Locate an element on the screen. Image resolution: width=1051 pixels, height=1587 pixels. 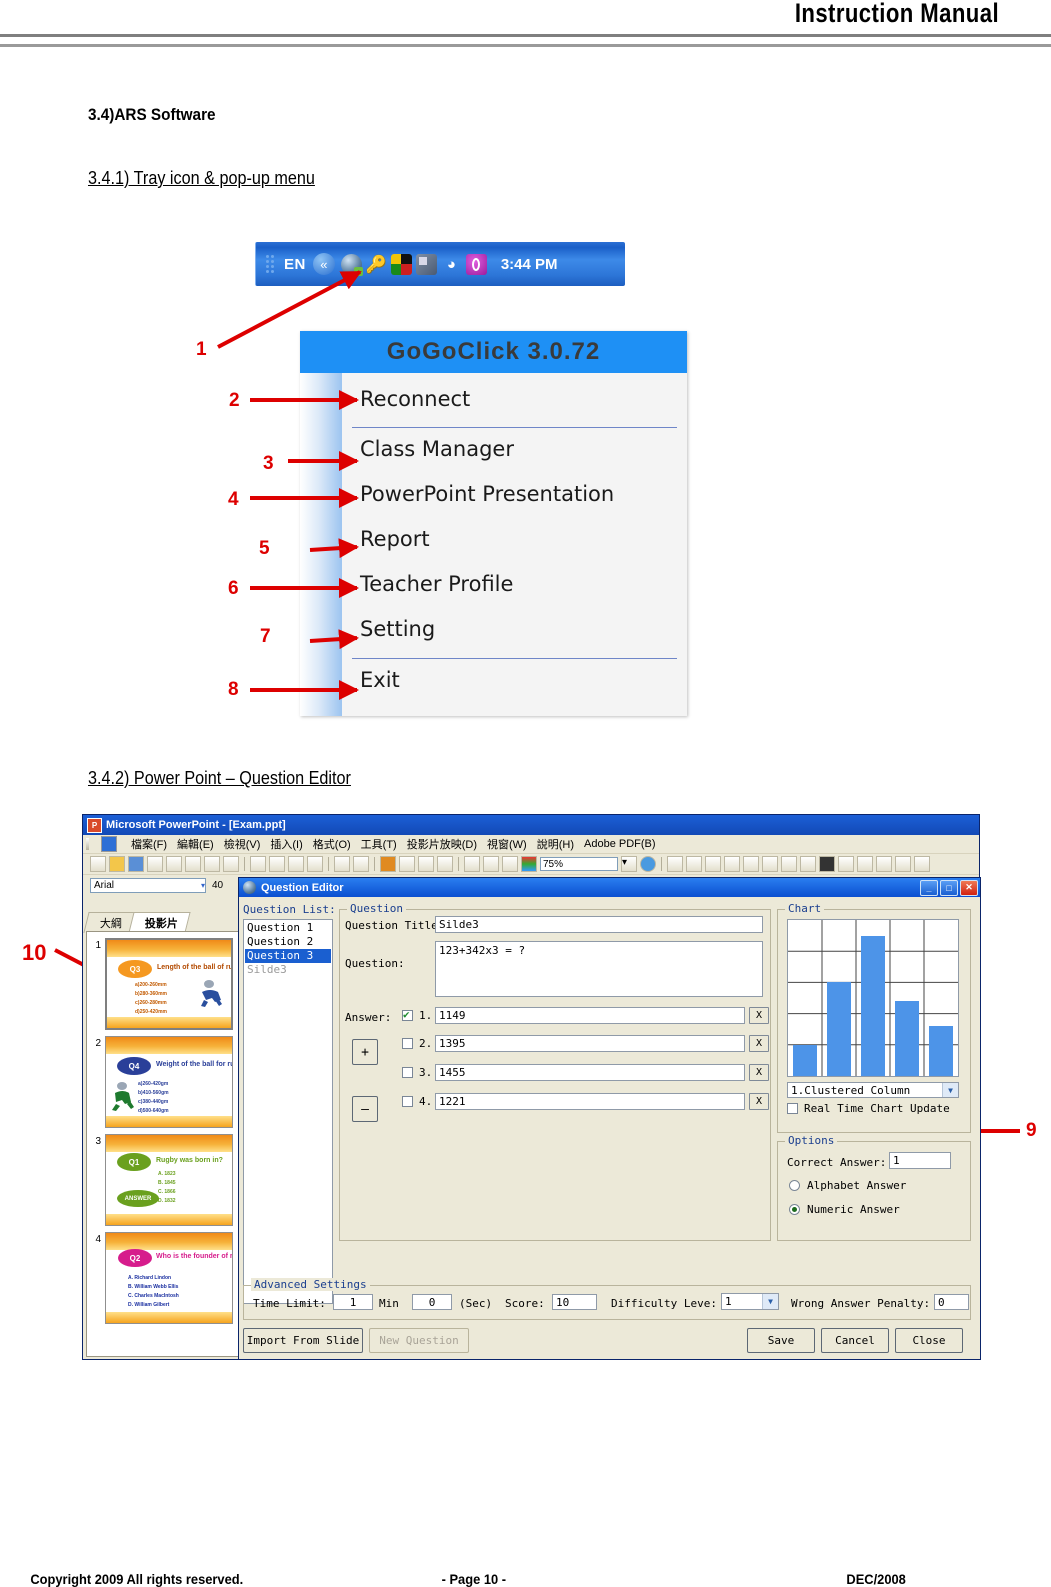
new-slide-icon is located at coordinates (694, 864).